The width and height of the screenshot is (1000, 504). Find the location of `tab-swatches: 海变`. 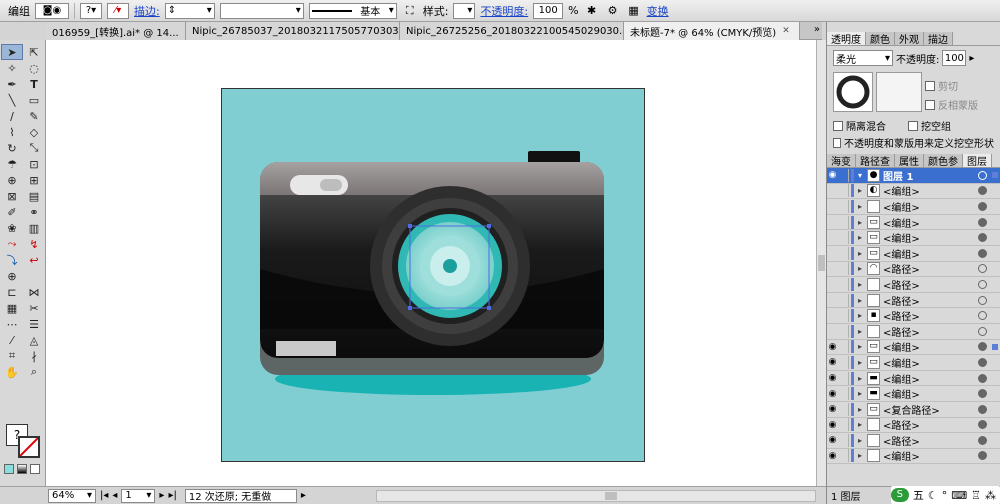

tab-swatches: 海变 is located at coordinates (841, 161).